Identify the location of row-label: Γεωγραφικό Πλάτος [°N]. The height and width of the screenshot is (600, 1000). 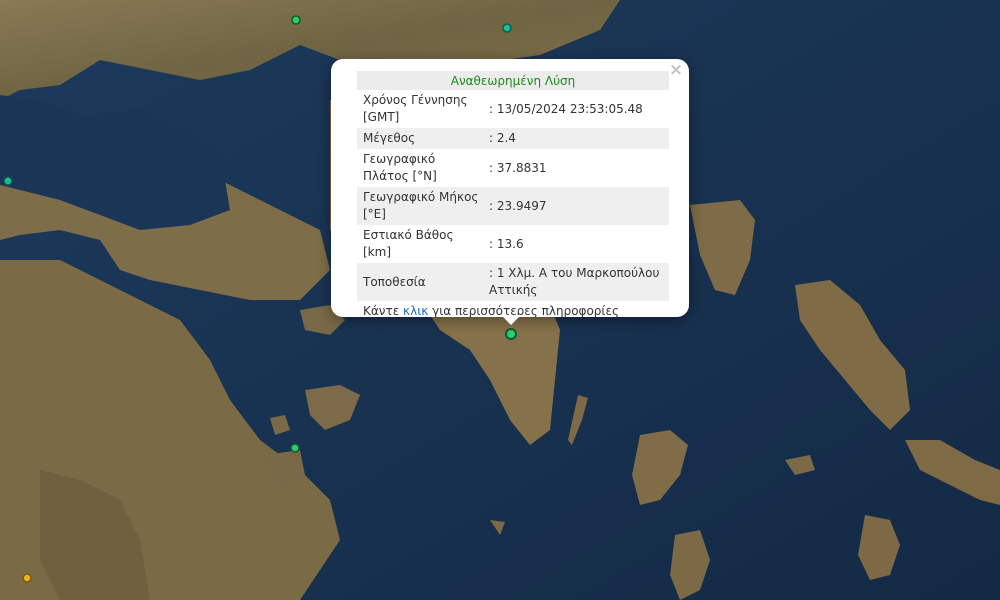
(400, 167).